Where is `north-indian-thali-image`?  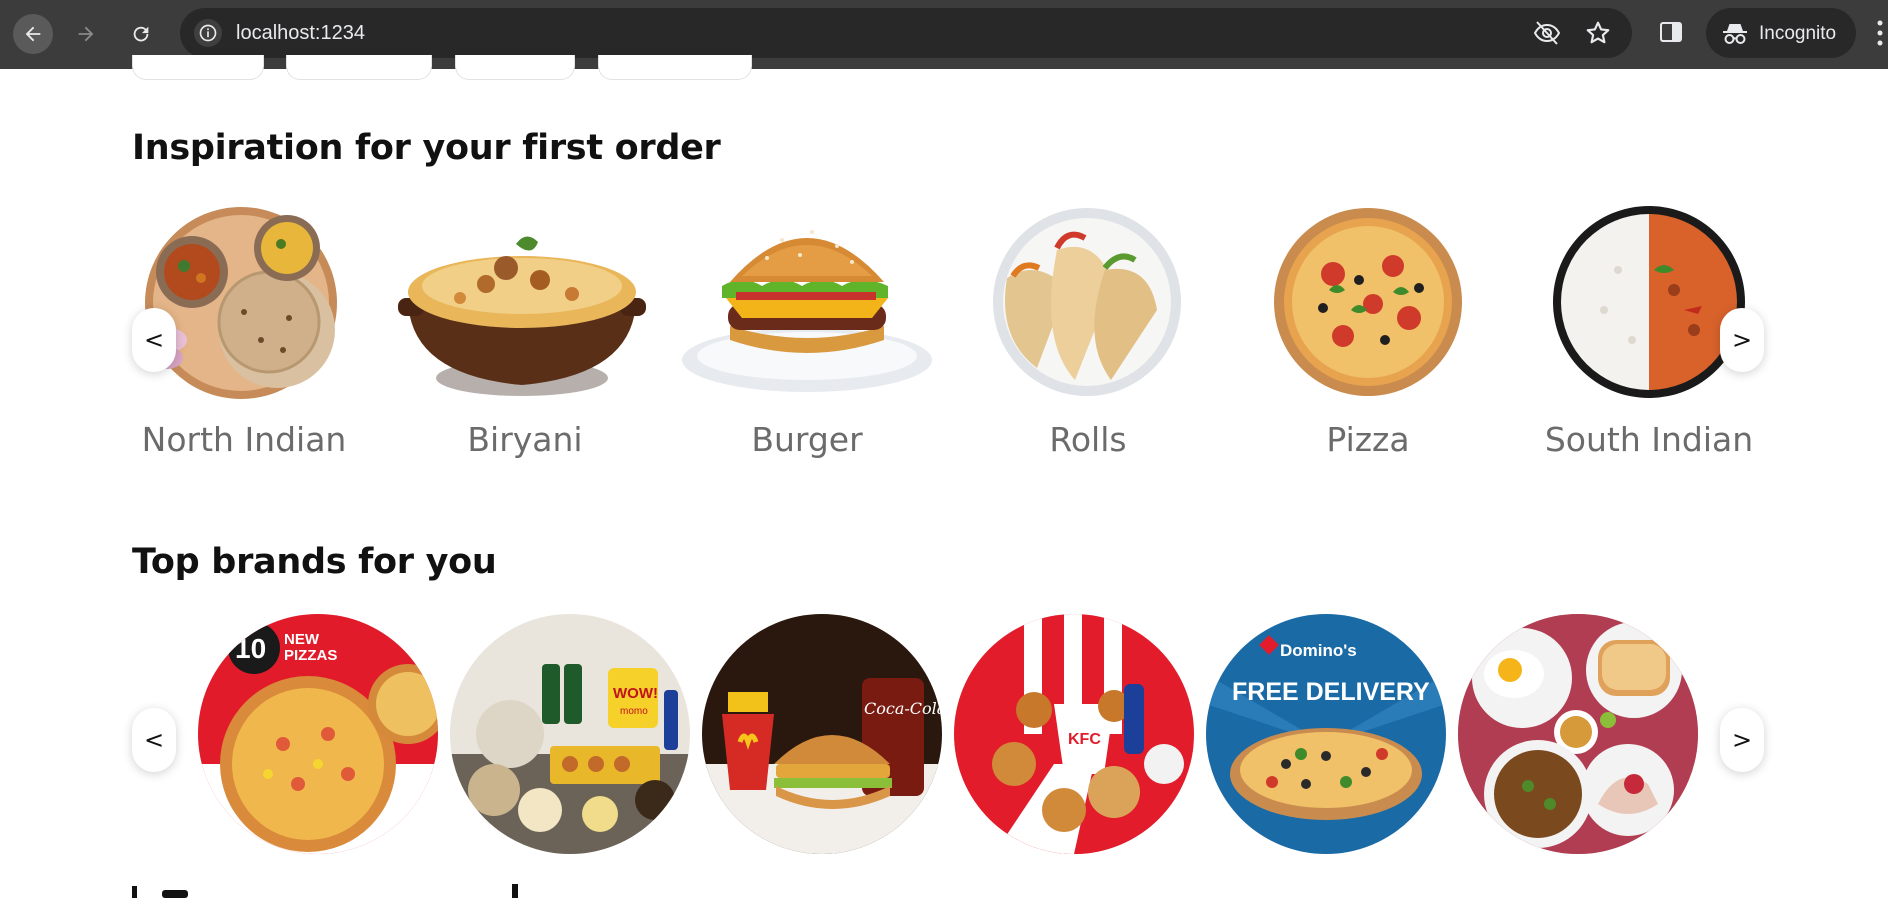
north-indian-thali-image is located at coordinates (241, 303).